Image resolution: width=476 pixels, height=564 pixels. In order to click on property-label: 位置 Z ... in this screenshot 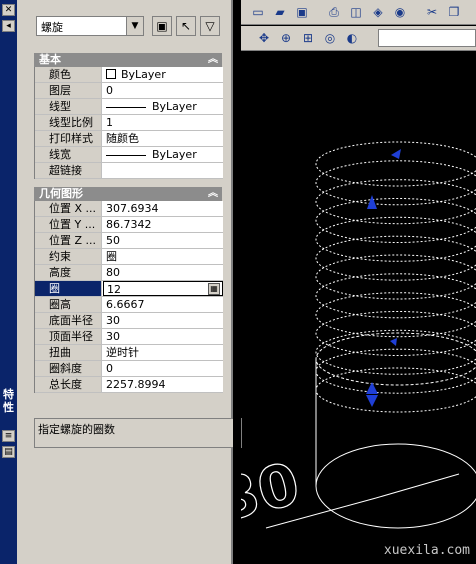, I will do `click(68, 240)`.